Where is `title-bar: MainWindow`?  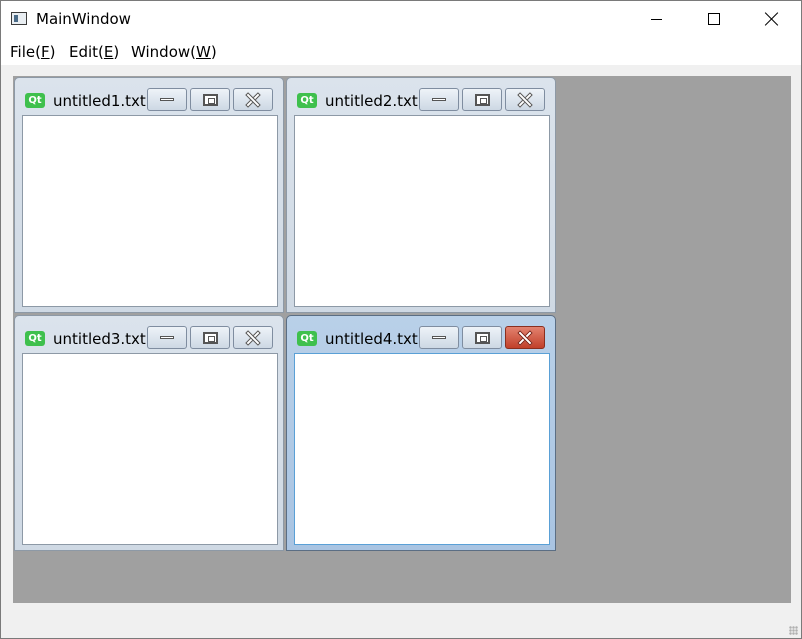 title-bar: MainWindow is located at coordinates (401, 19).